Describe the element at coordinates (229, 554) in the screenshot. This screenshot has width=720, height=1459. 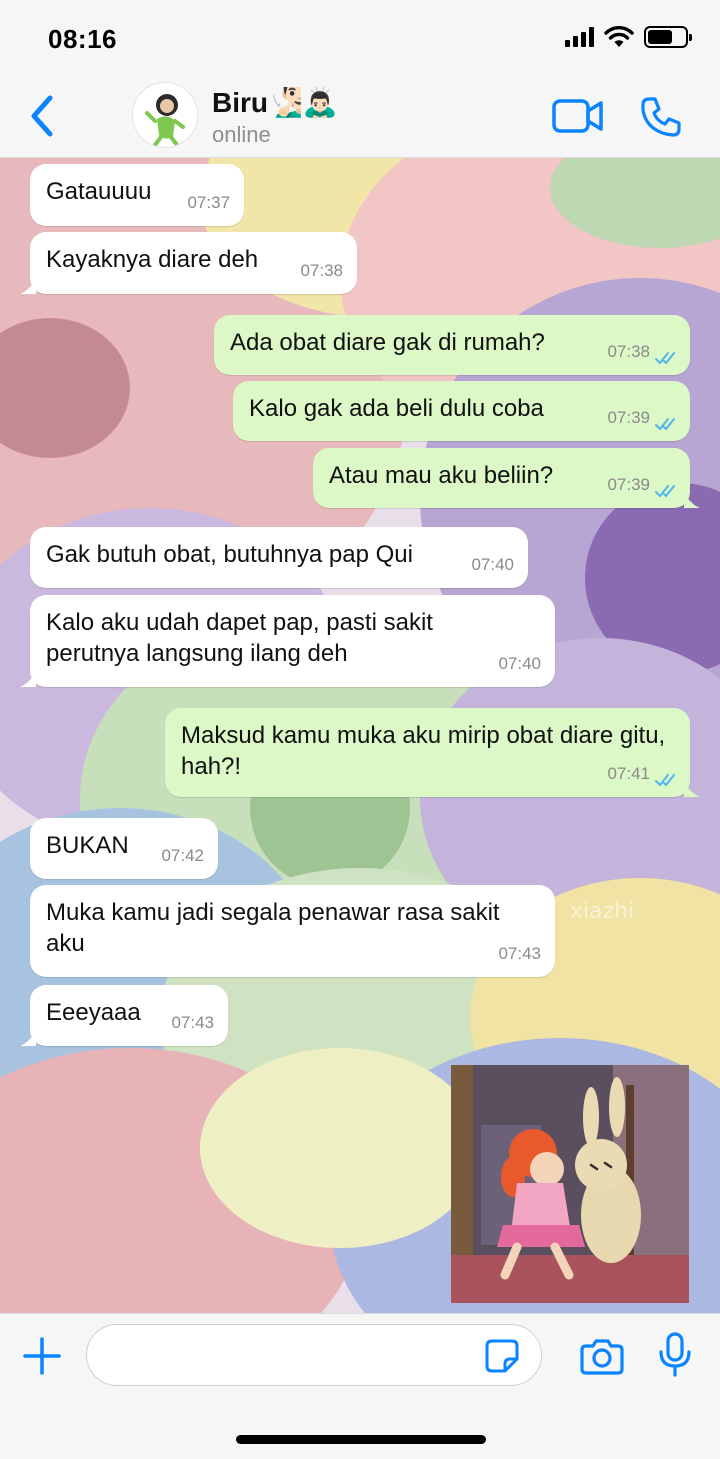
I see `message-text: Gak butuh obat, butuhnya pap Qui` at that location.